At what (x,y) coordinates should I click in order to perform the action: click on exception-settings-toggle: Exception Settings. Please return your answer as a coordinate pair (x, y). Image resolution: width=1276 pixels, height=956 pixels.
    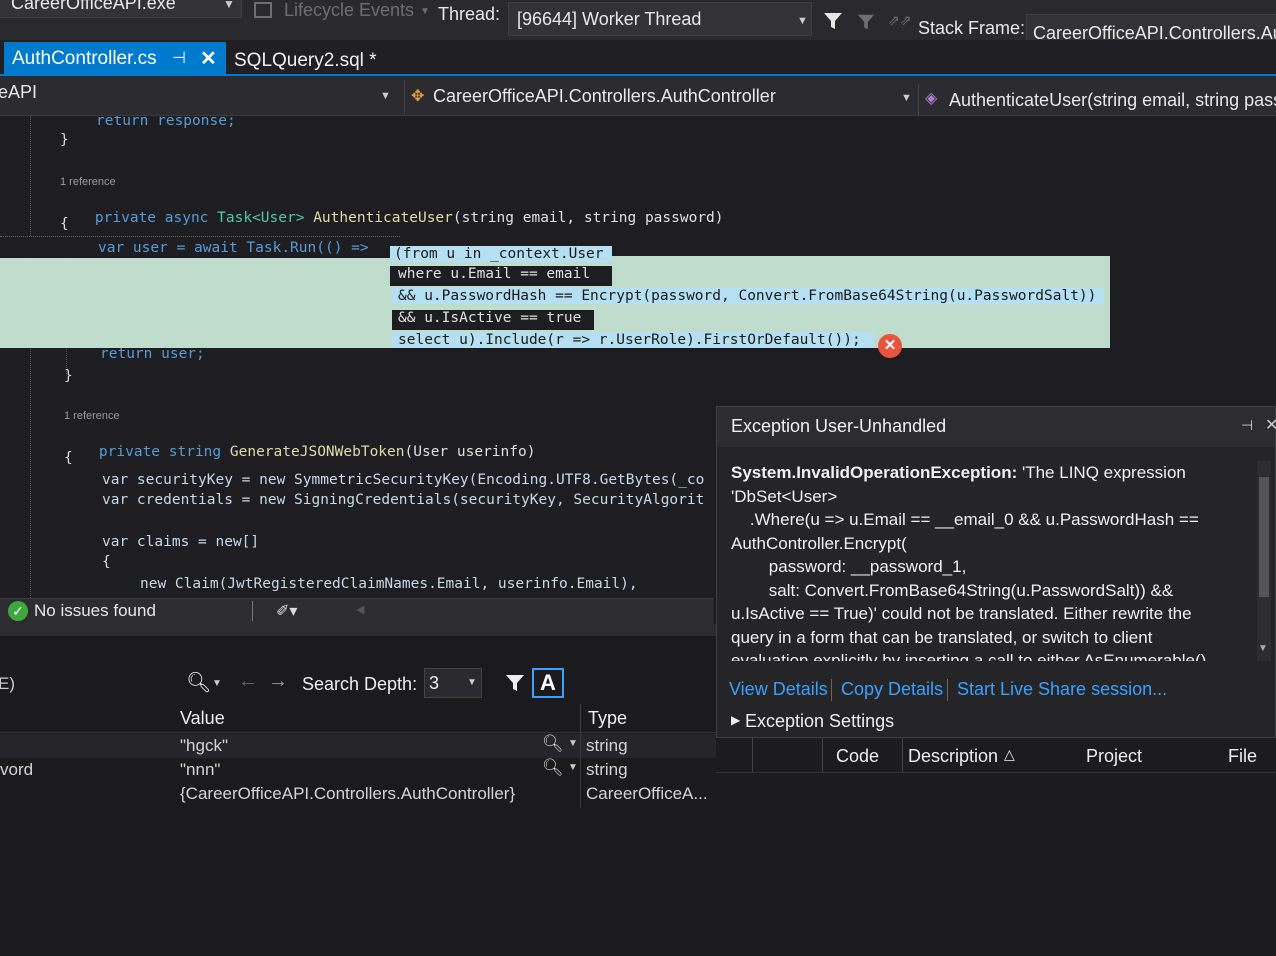
    Looking at the image, I should click on (819, 721).